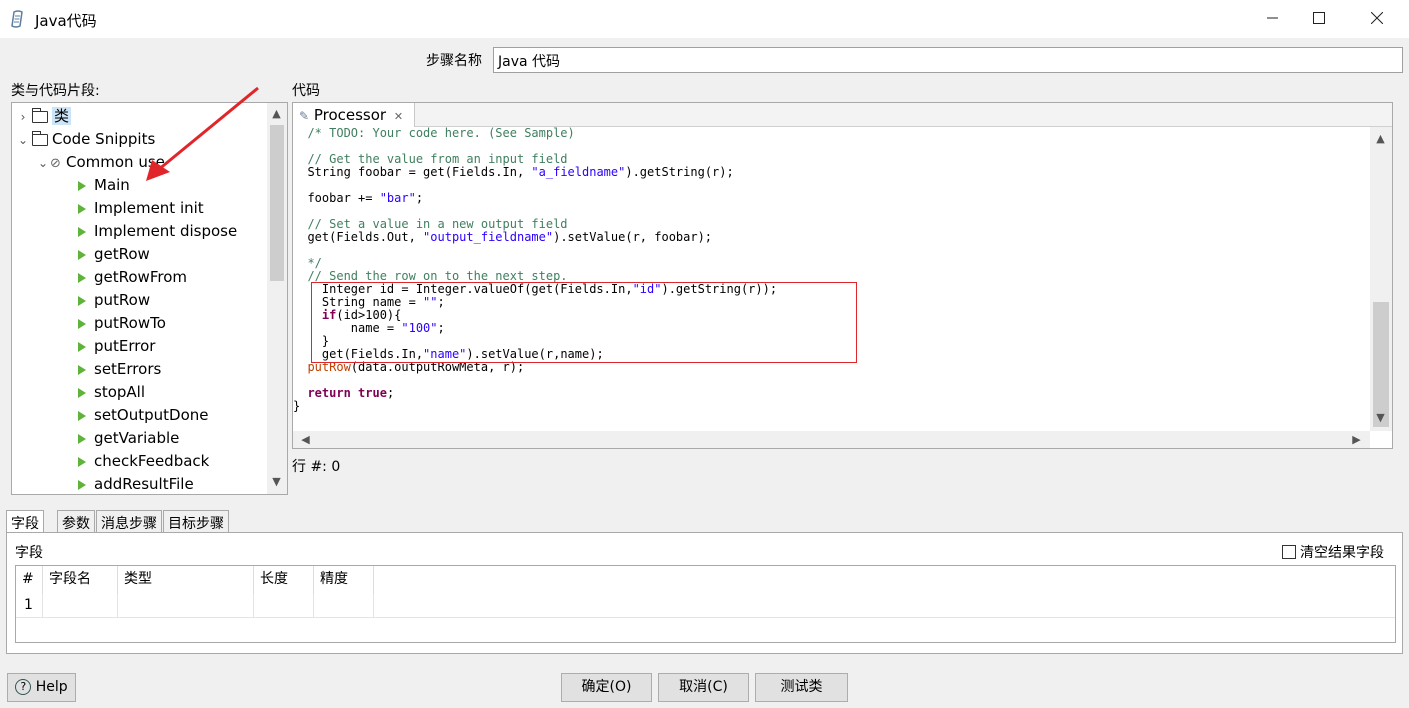 The image size is (1409, 708). I want to click on step-name-input: Java 代码, so click(948, 60).